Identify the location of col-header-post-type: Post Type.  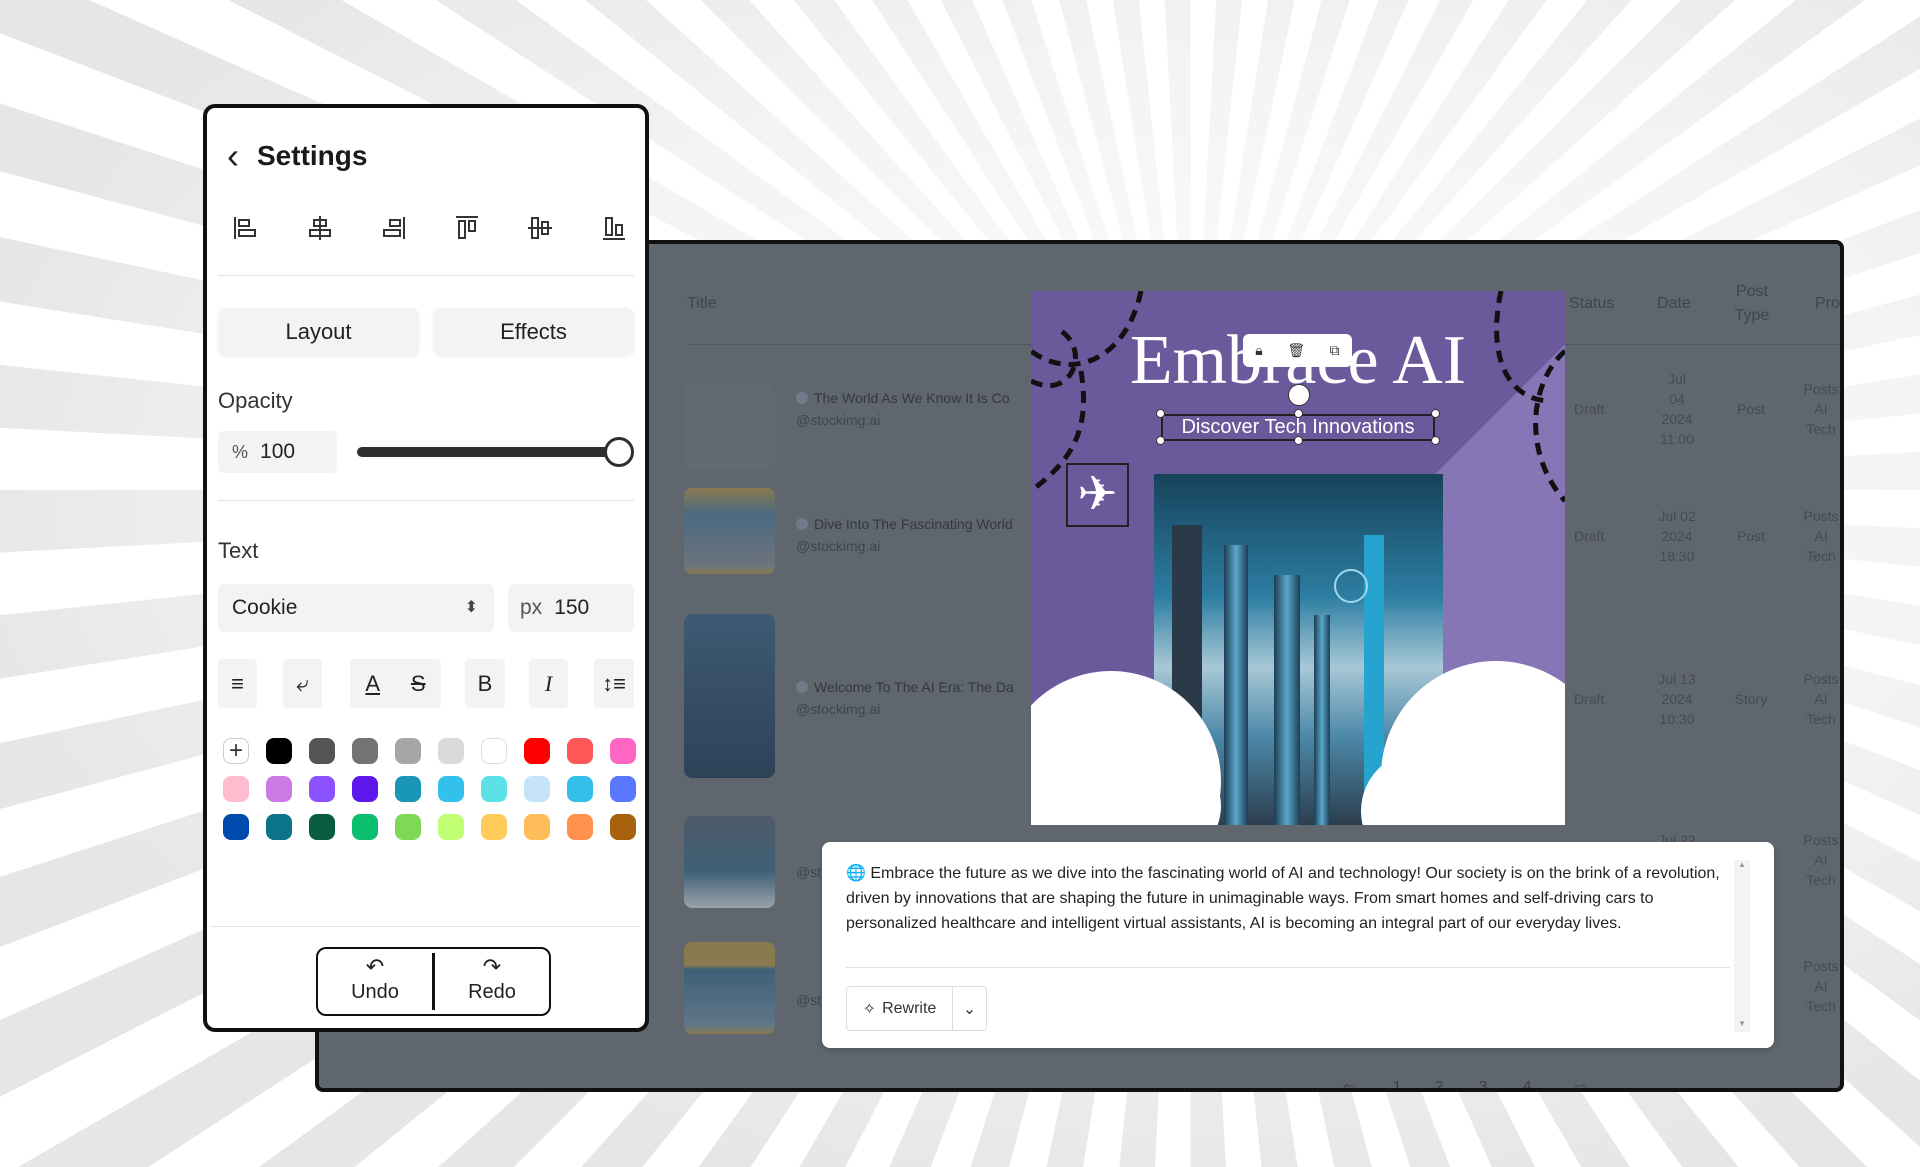
(1752, 304).